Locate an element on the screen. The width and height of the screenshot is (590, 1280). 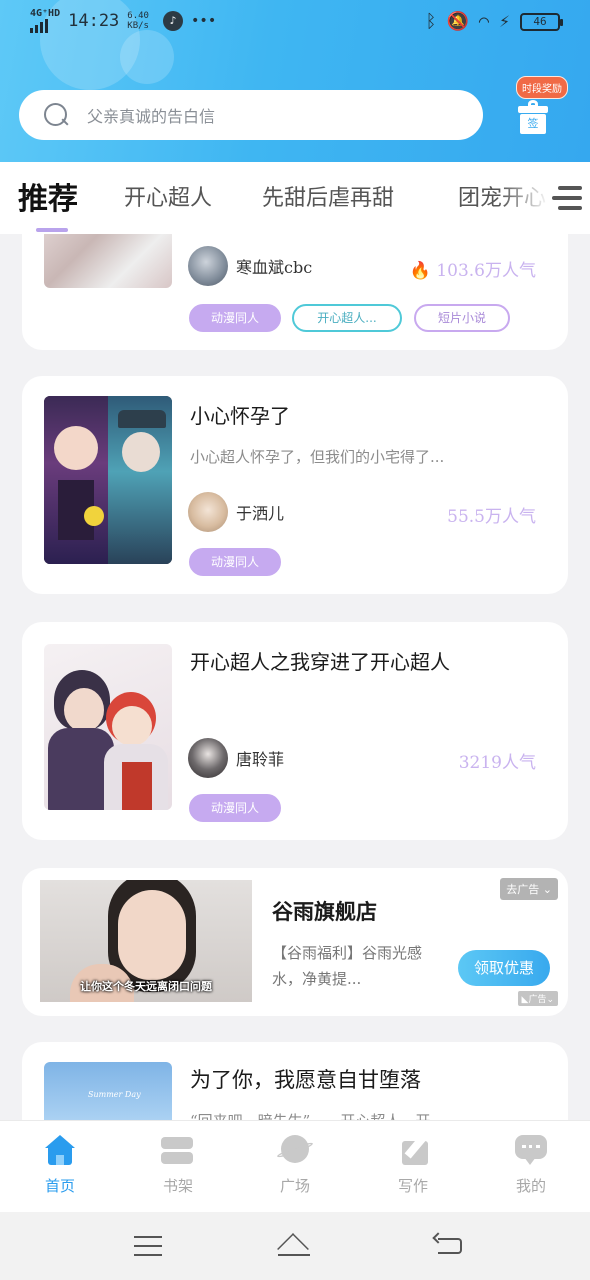
claim-offer-button: 领取优惠 is located at coordinates (504, 968).